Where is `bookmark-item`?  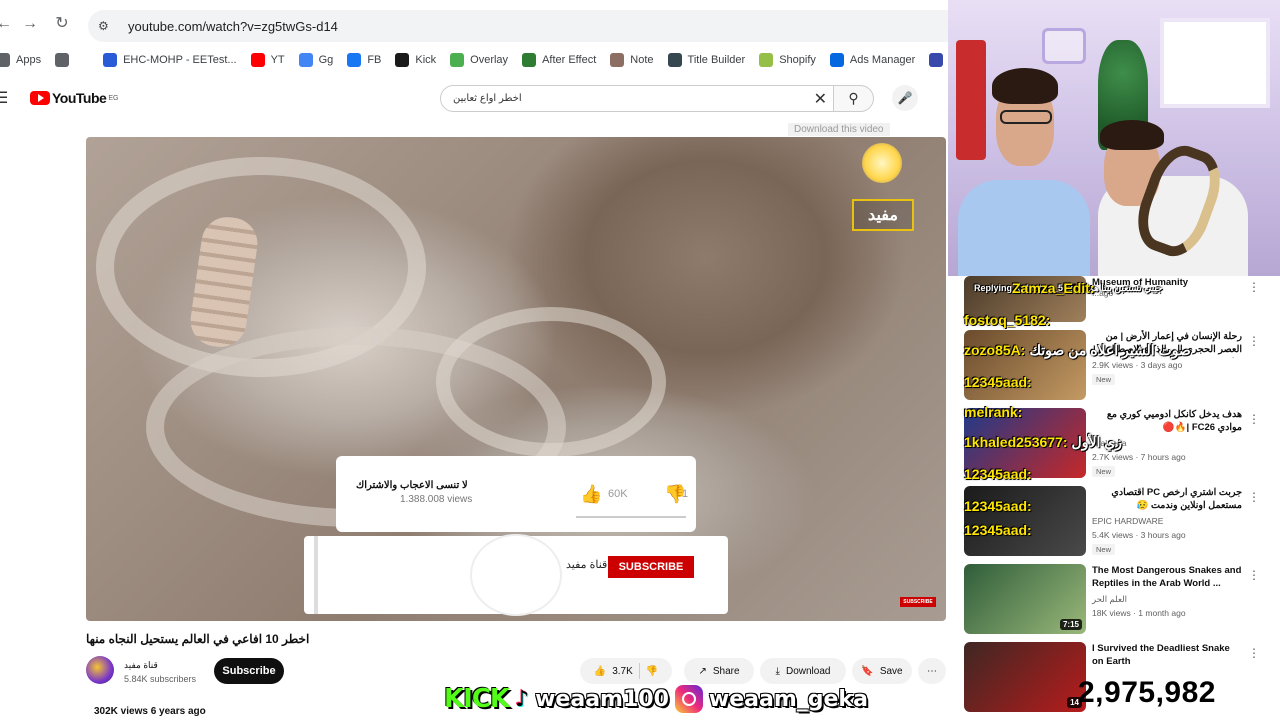
bookmark-item is located at coordinates (65, 60).